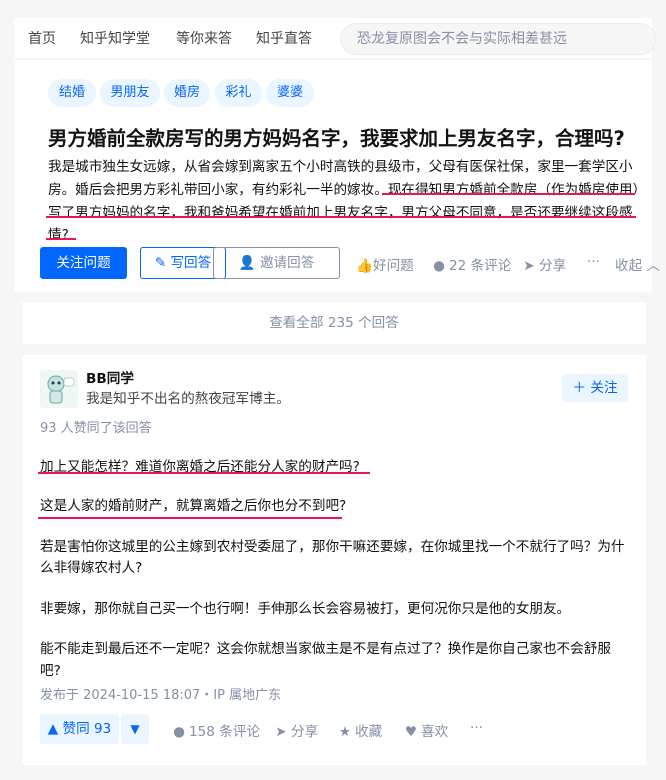 The width and height of the screenshot is (666, 780). I want to click on write-answer-label: 写回答, so click(191, 263).